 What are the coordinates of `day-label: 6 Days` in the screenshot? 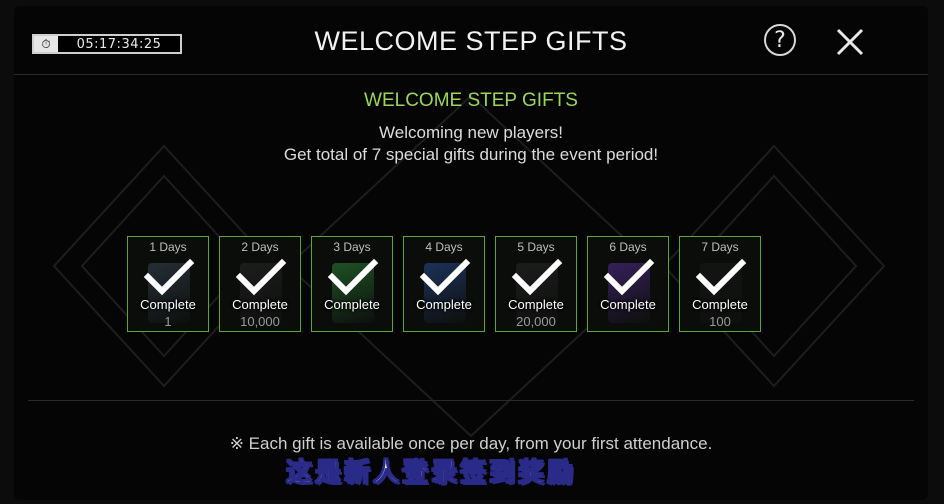 It's located at (628, 247).